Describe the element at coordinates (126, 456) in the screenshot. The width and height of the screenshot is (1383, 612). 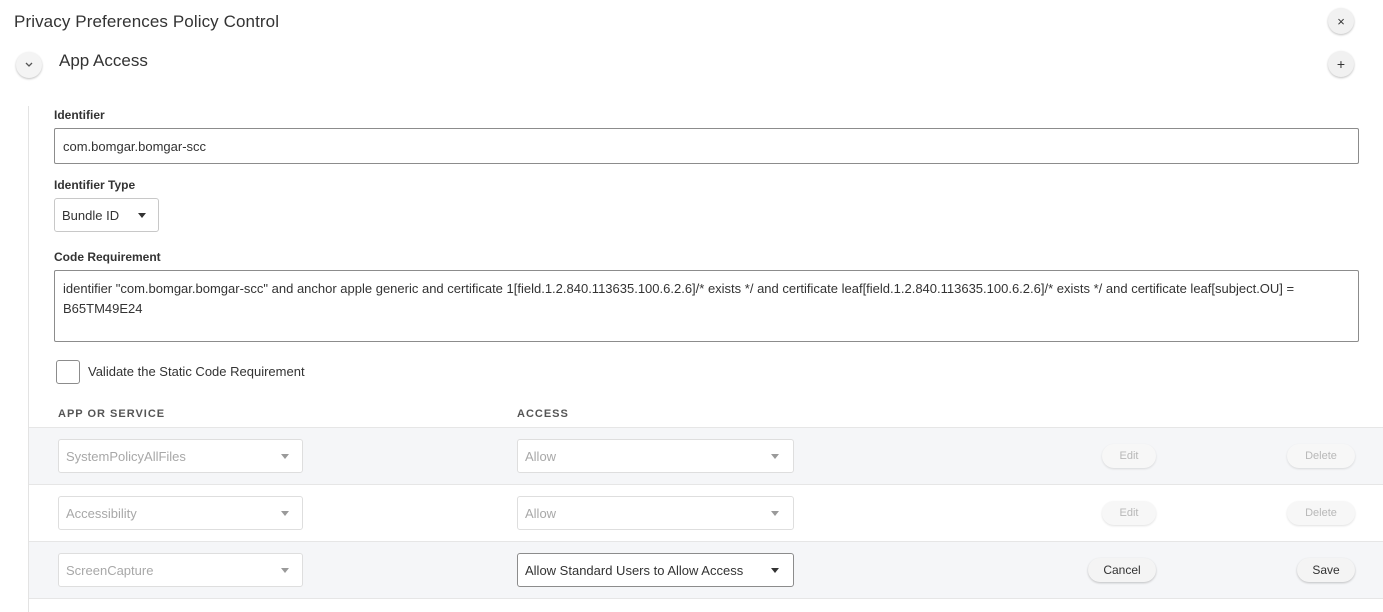
I see `service-value: SystemPolicyAllFiles` at that location.